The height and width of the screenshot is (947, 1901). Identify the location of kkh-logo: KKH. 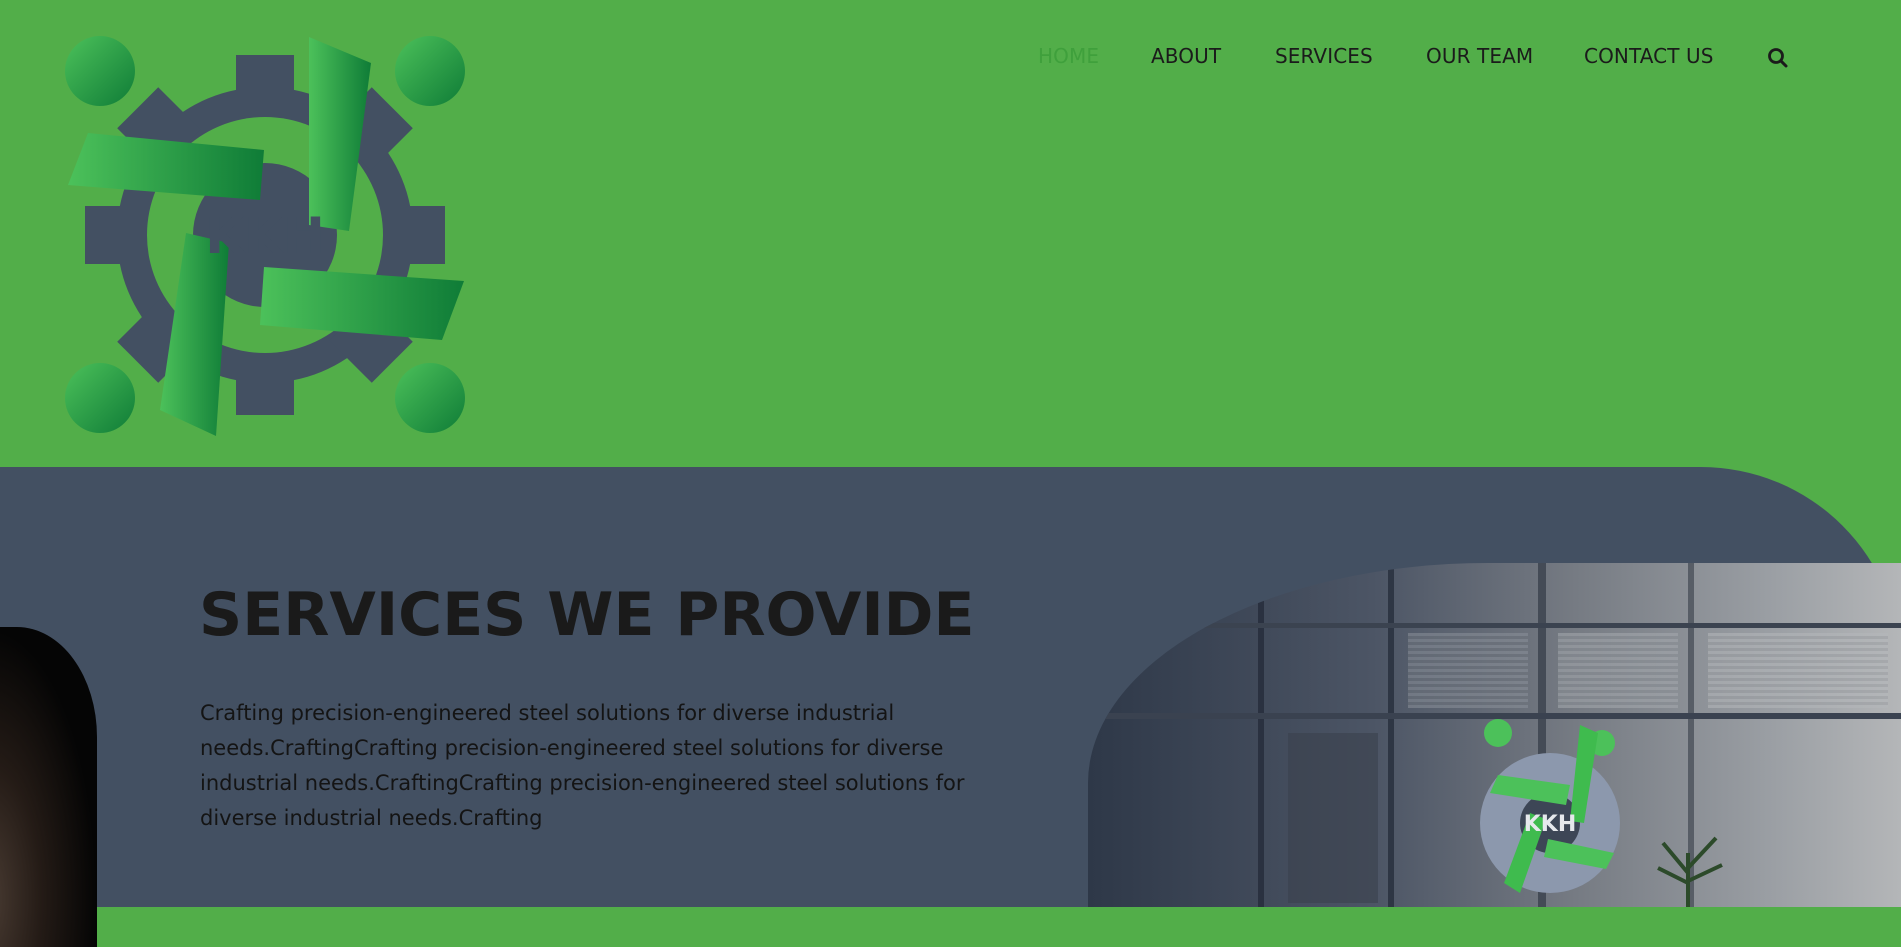
(265, 236).